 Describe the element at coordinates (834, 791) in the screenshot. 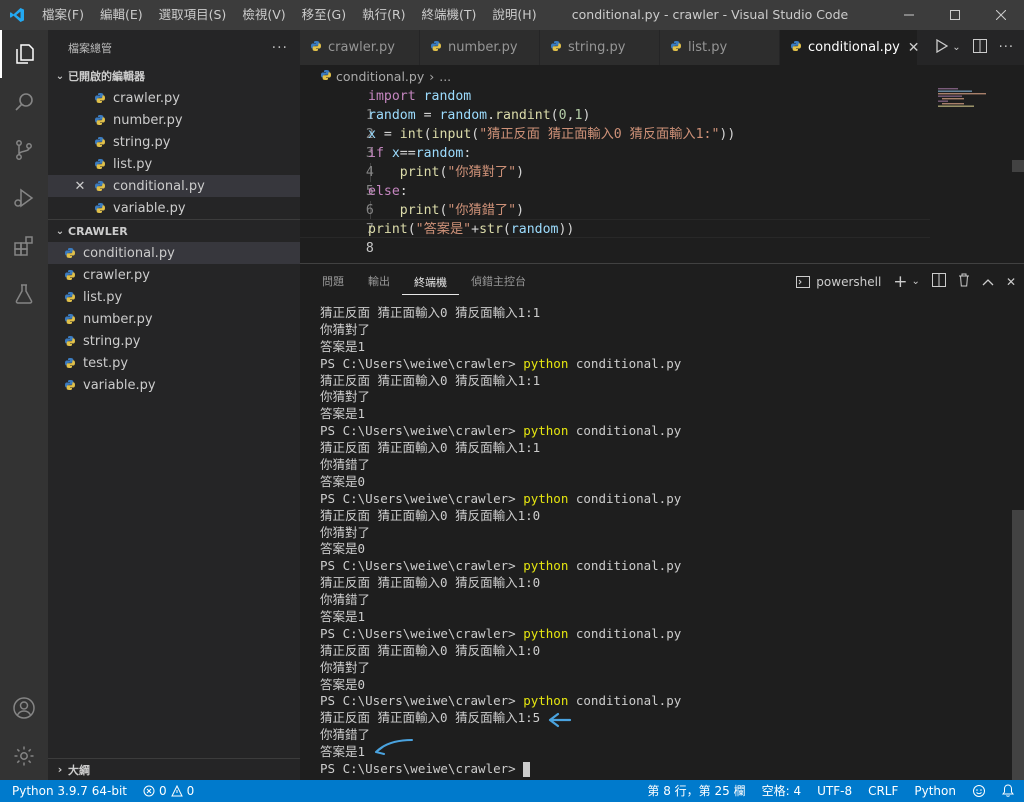

I see `encoding: UTF-8` at that location.